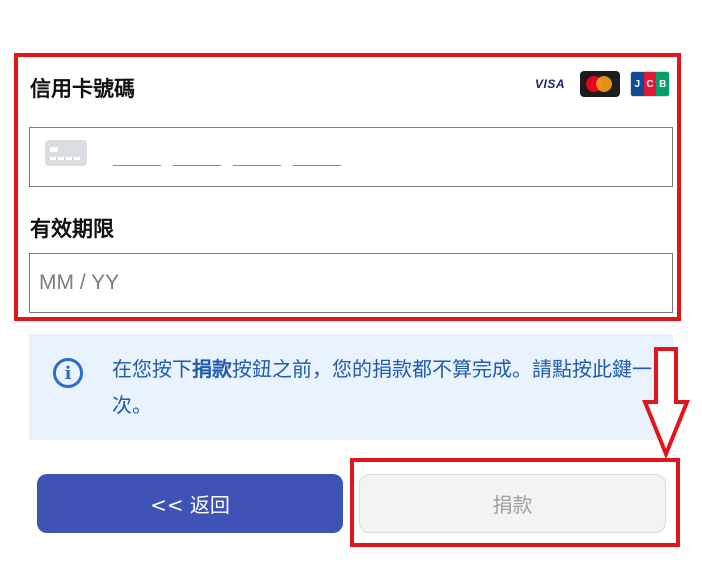  What do you see at coordinates (382, 387) in the screenshot?
I see `notice-text: 在您按下捐款按鈕之前，您的捐款都不算完成。請點按此鍵一次。` at bounding box center [382, 387].